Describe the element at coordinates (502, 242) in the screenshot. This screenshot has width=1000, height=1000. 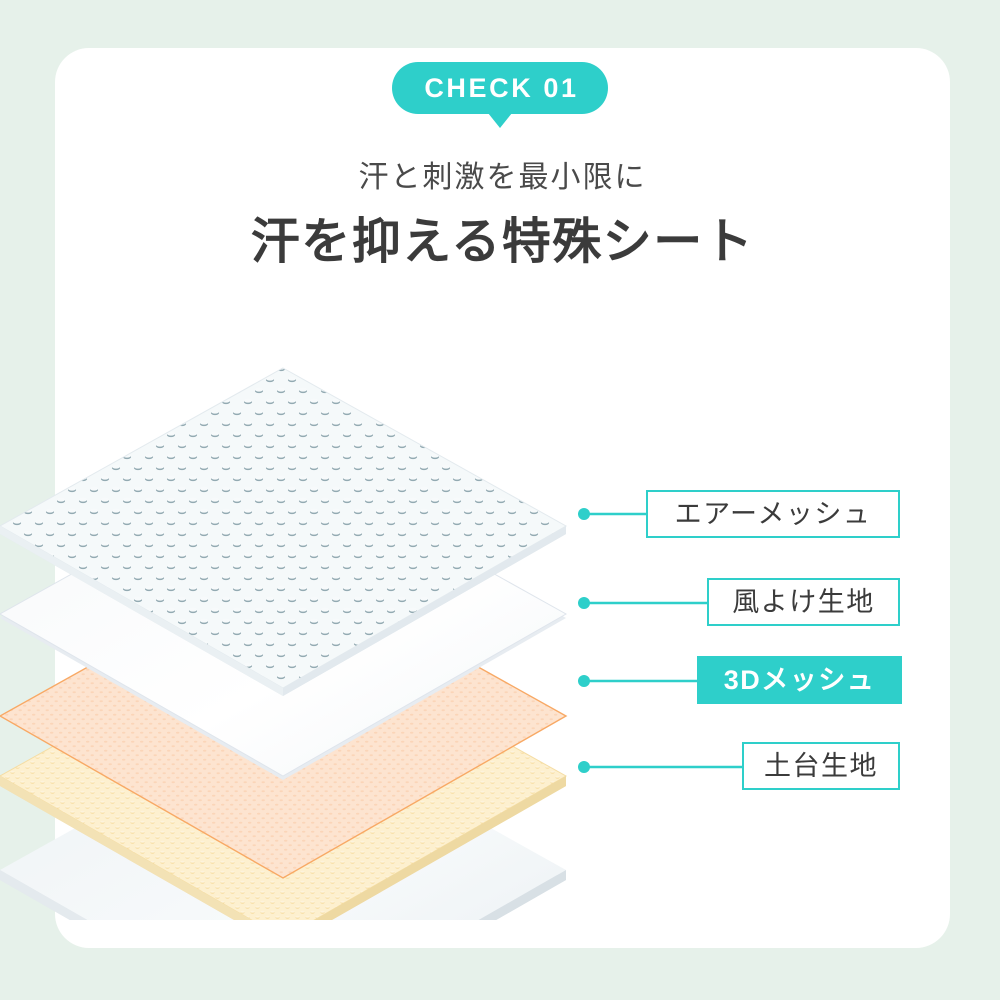
I see `page-title: 汗を抑える特殊シート` at that location.